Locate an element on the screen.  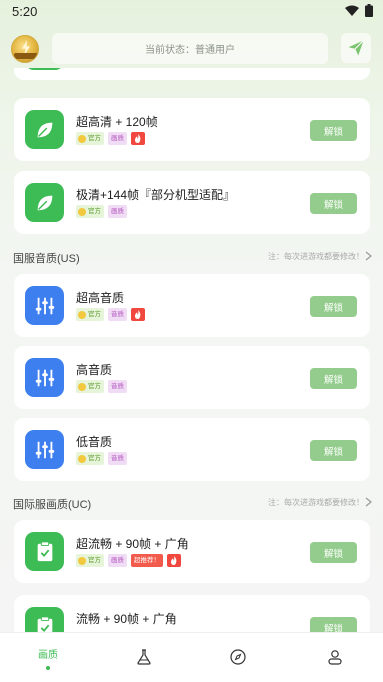
top-bar: 当前状态：普通用户 is located at coordinates (191, 49).